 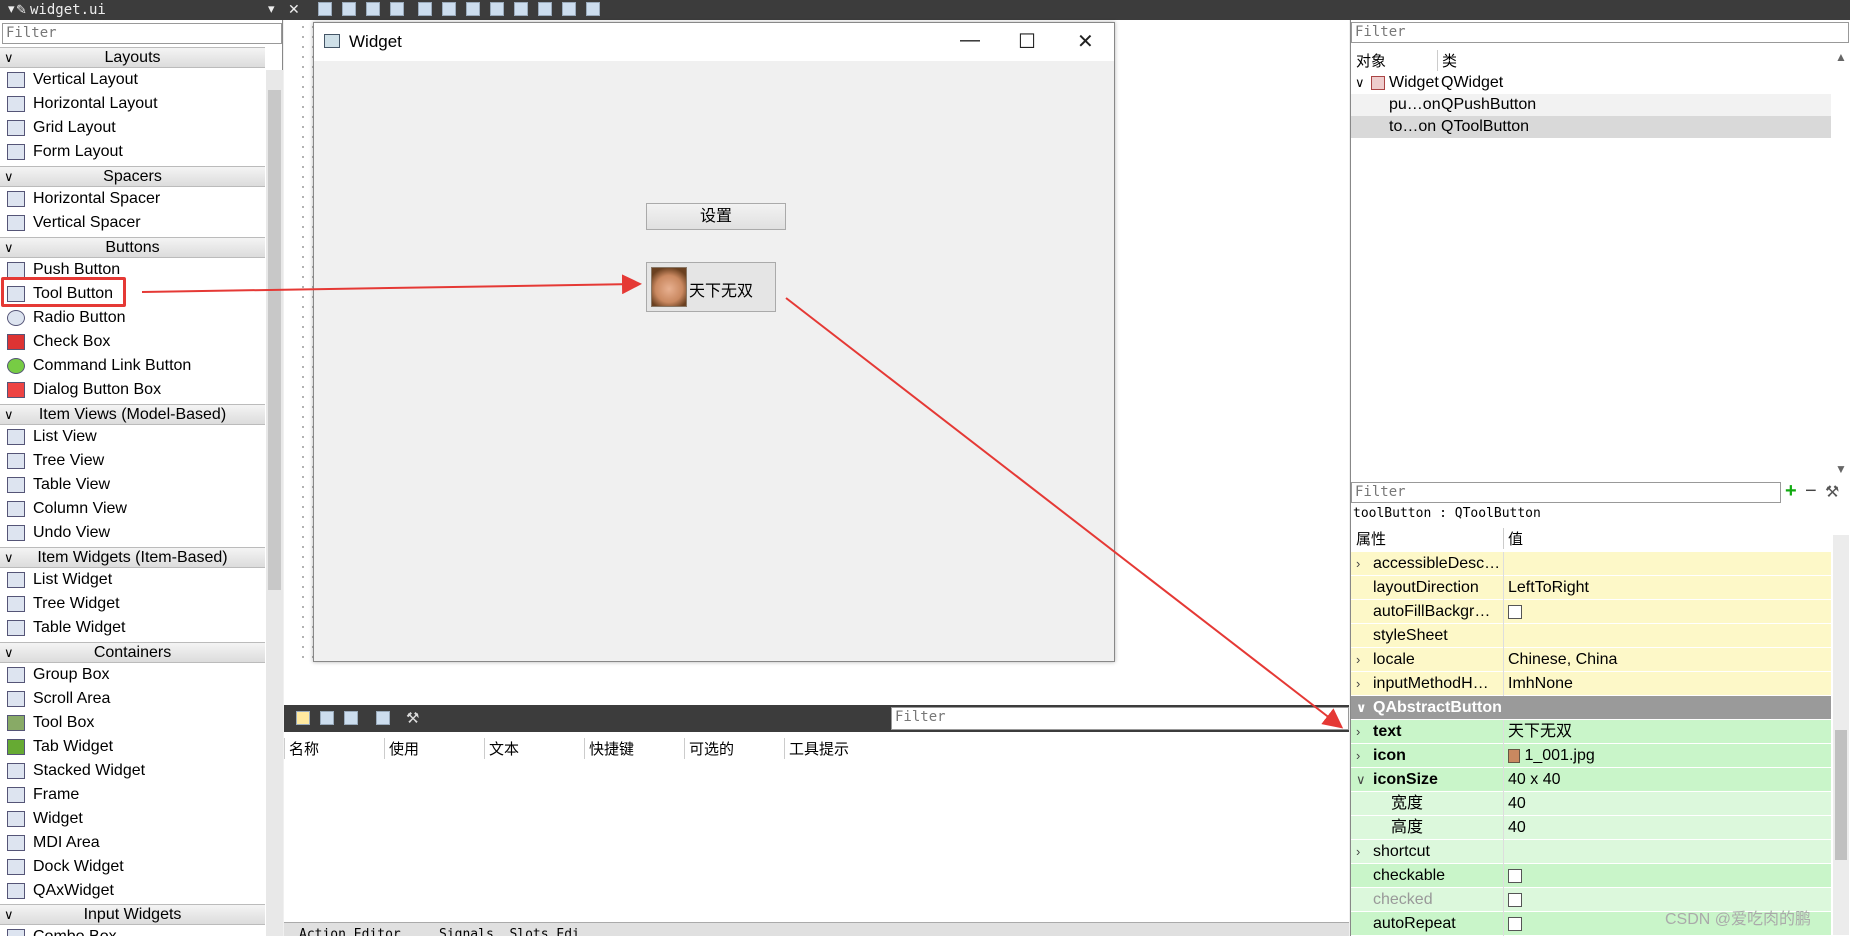 I want to click on arrow-to-text-property, so click(x=1064, y=513).